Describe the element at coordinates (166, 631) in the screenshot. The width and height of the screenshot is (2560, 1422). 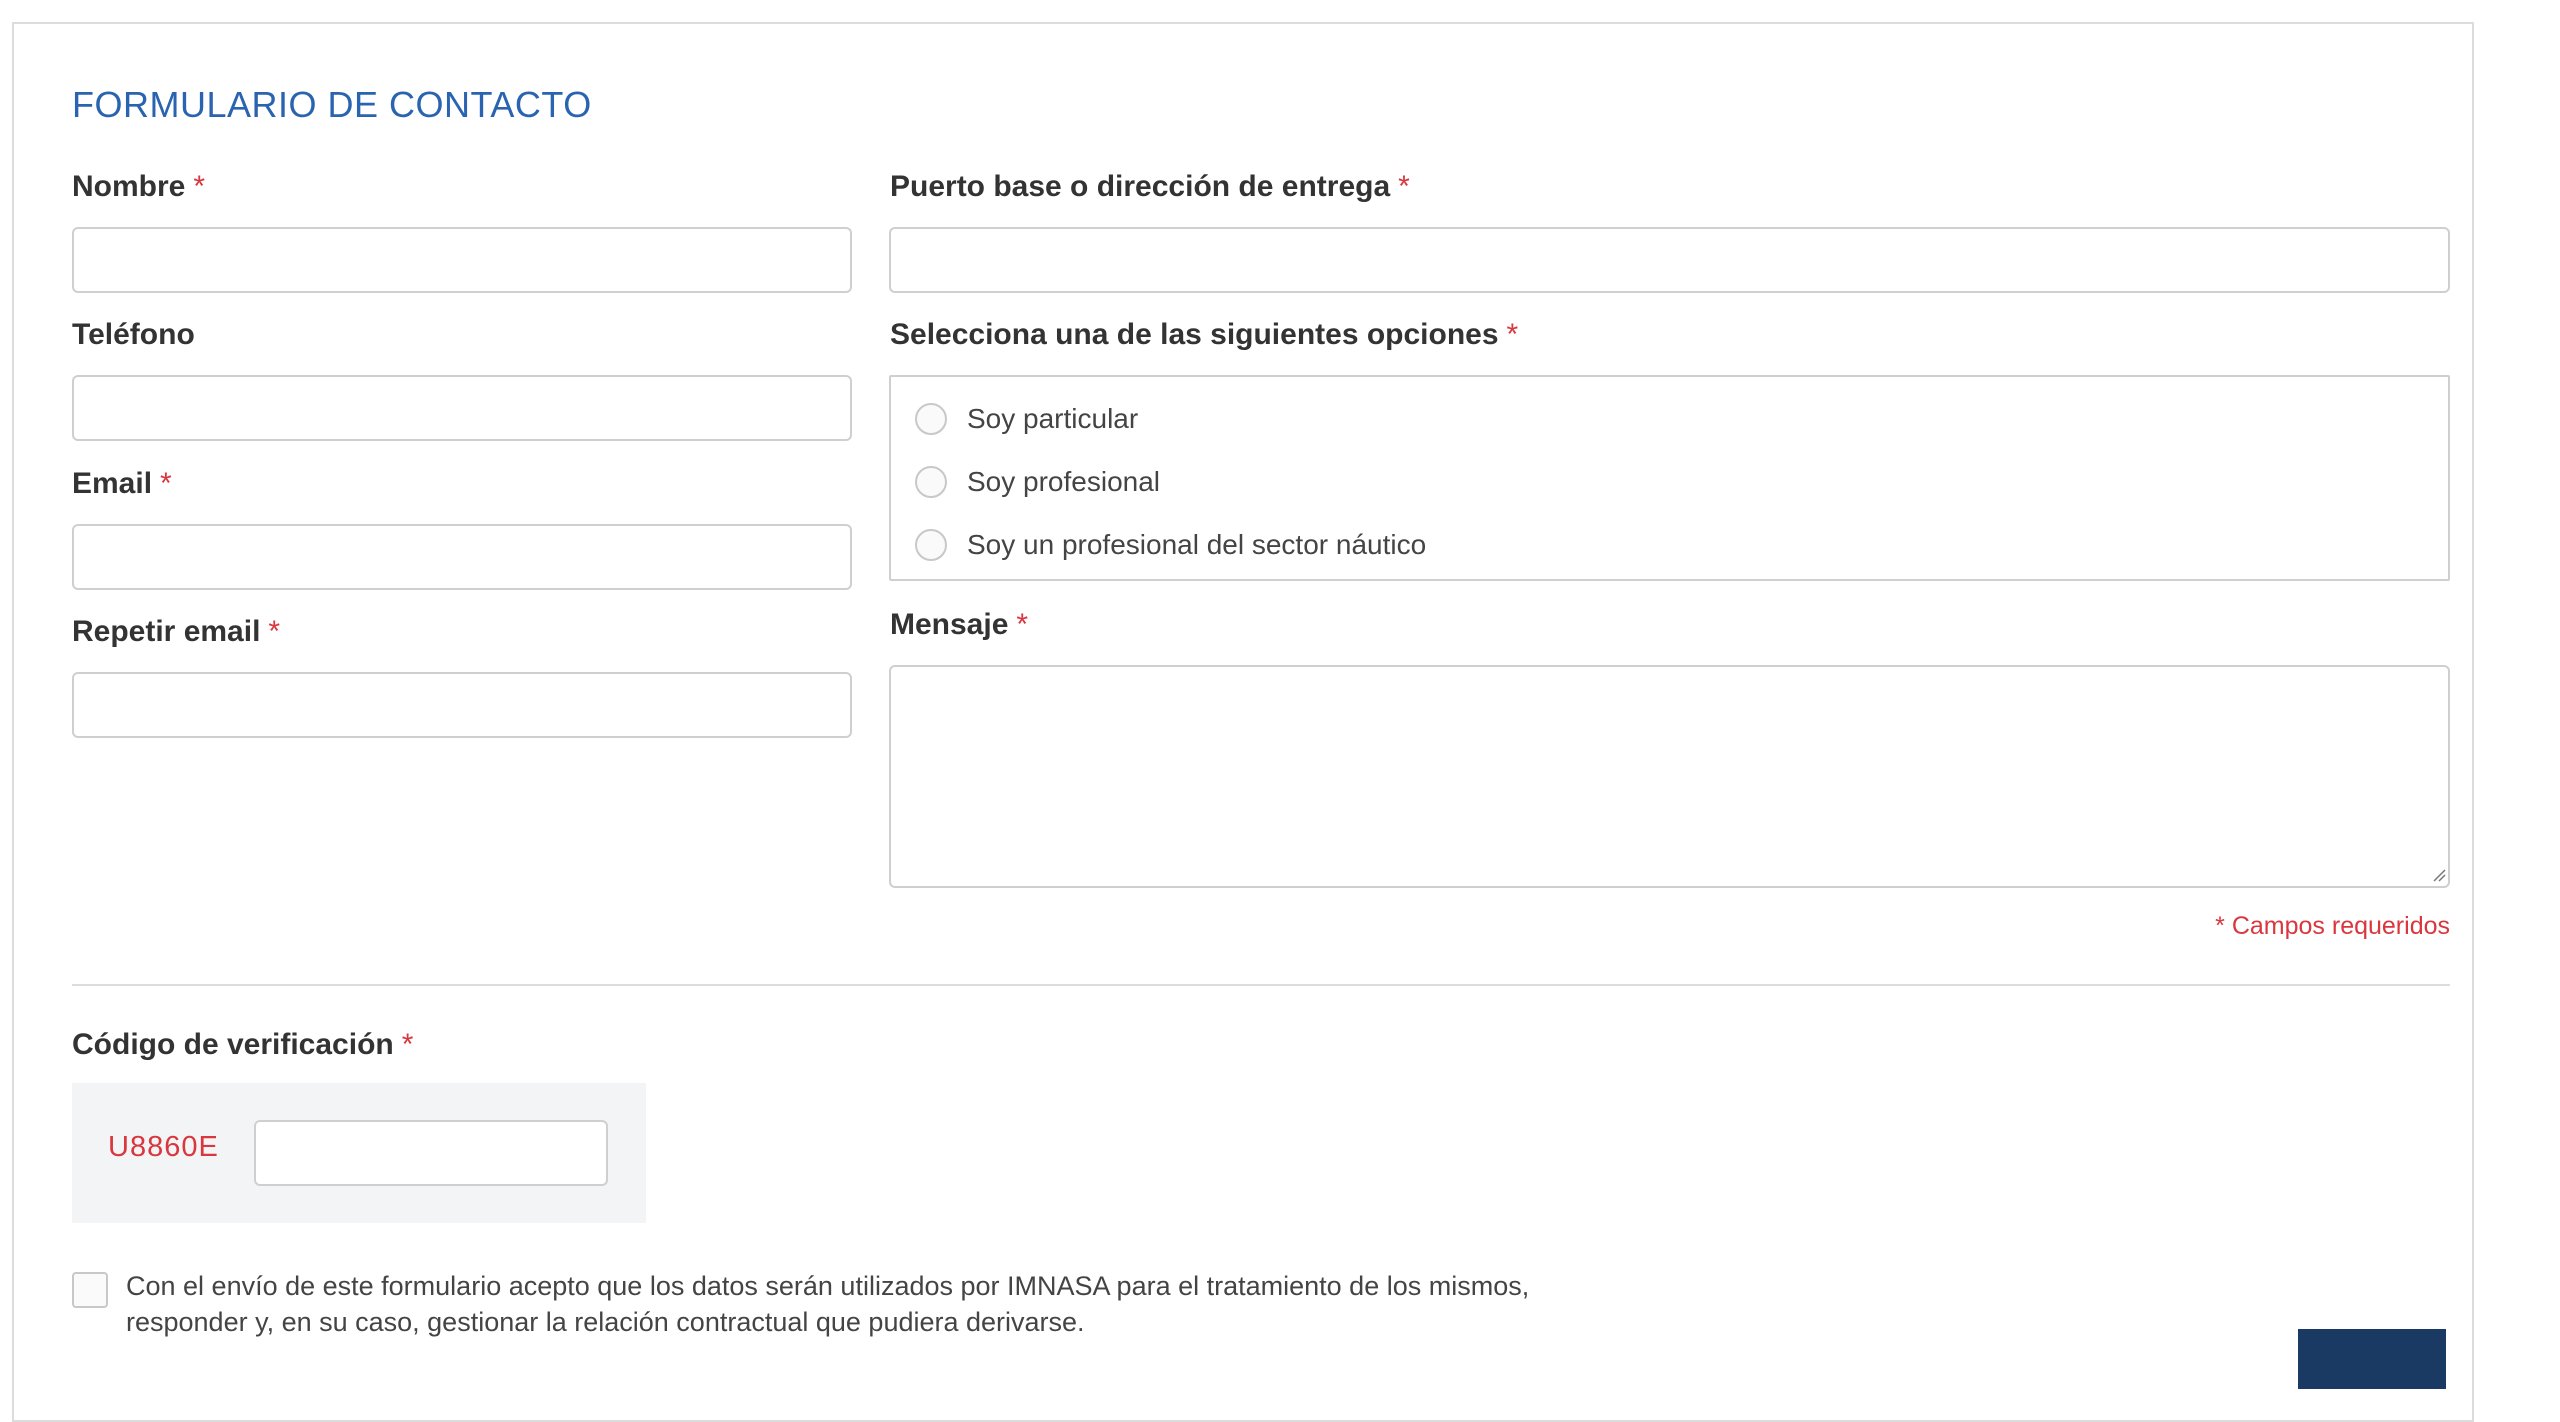
I see `repetir-email-label-text: Repetir email` at that location.